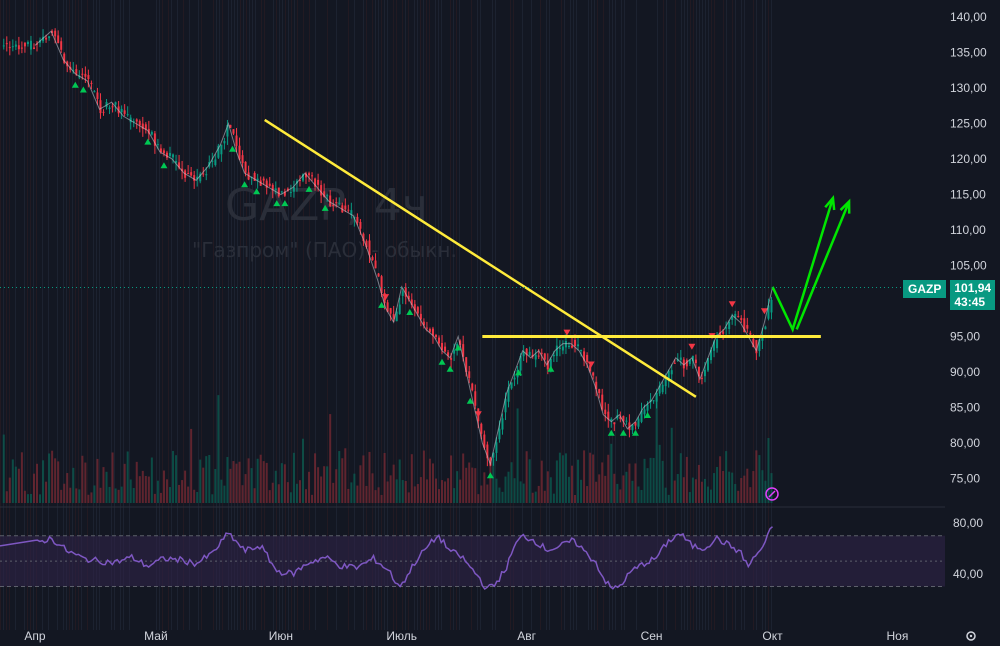 The height and width of the screenshot is (646, 1000). I want to click on price-tick-label: 90,00, so click(965, 372).